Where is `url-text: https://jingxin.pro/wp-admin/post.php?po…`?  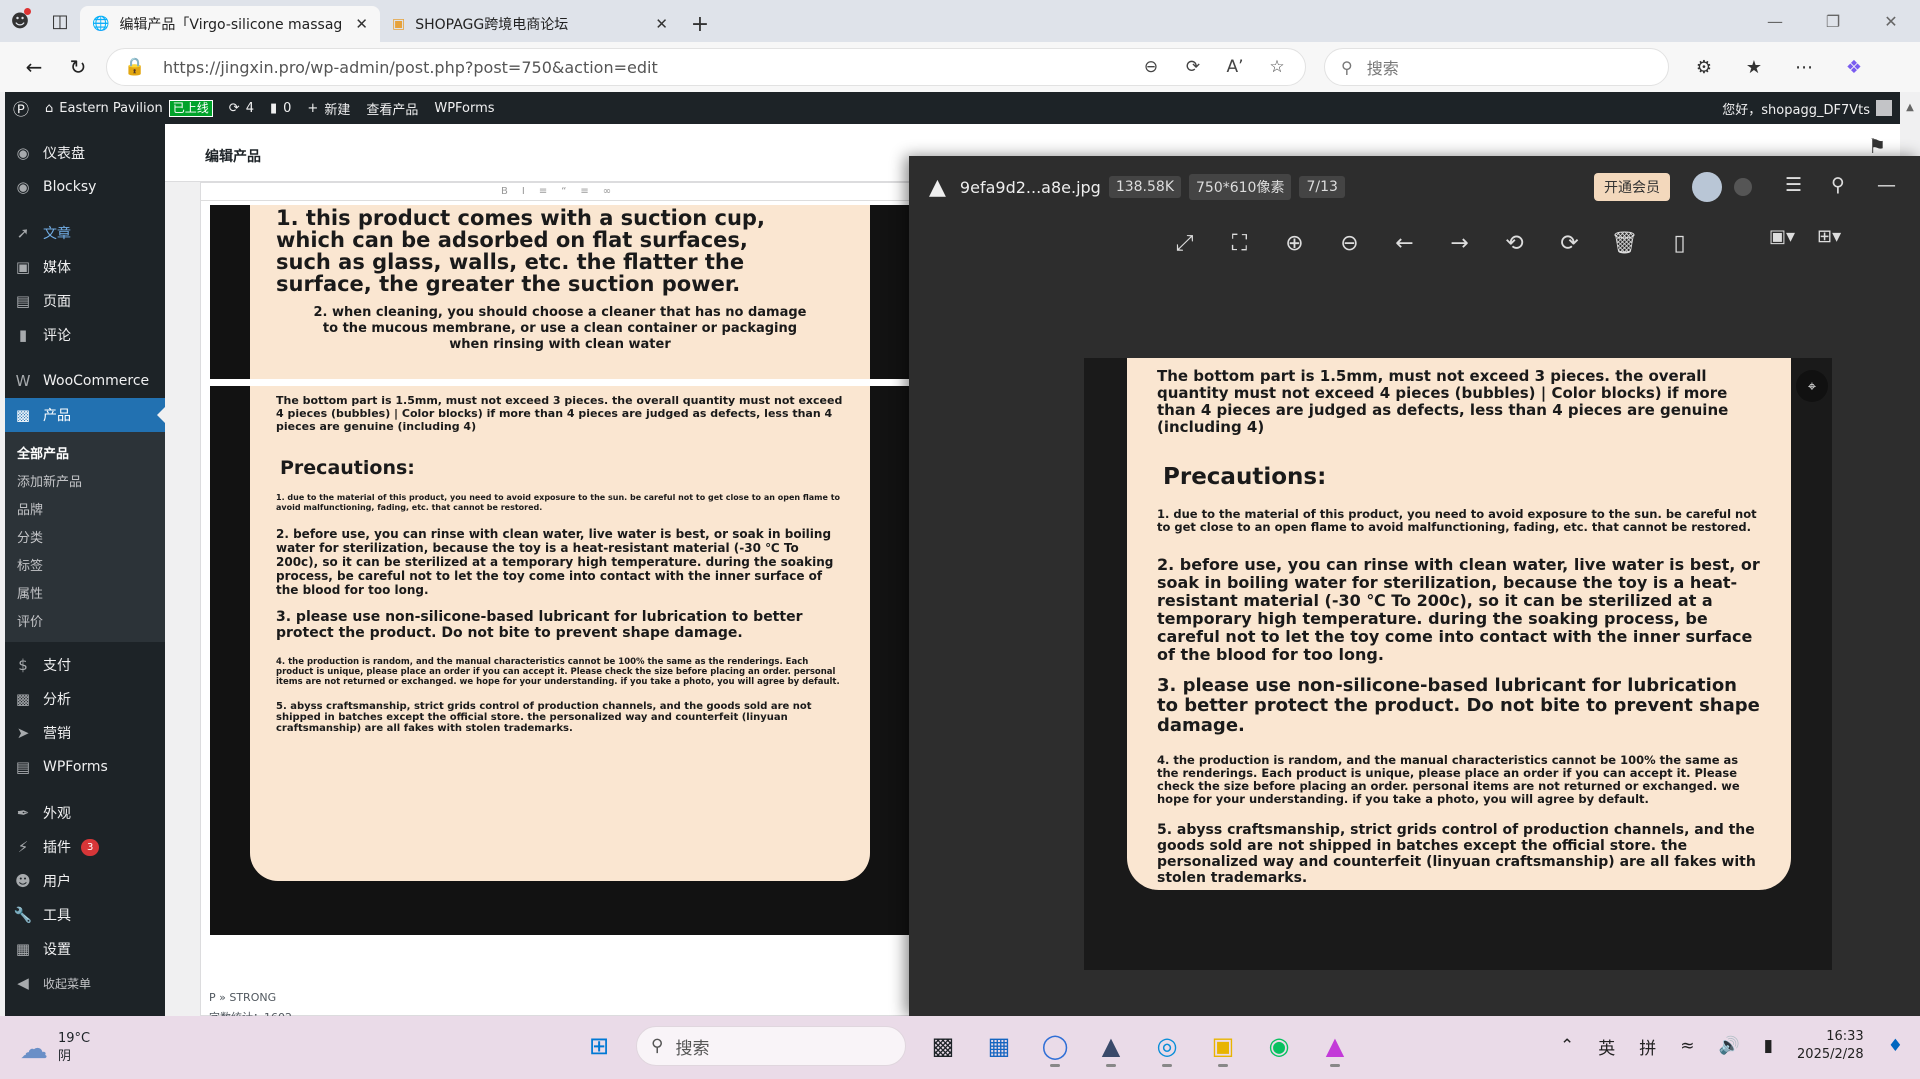 url-text: https://jingxin.pro/wp-admin/post.php?po… is located at coordinates (643, 67).